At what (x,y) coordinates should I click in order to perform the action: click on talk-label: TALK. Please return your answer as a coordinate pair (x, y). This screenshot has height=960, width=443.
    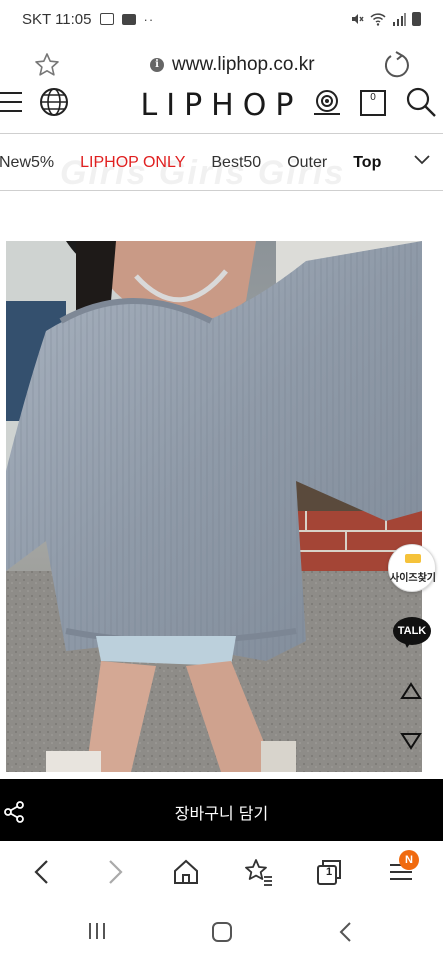
    Looking at the image, I should click on (412, 631).